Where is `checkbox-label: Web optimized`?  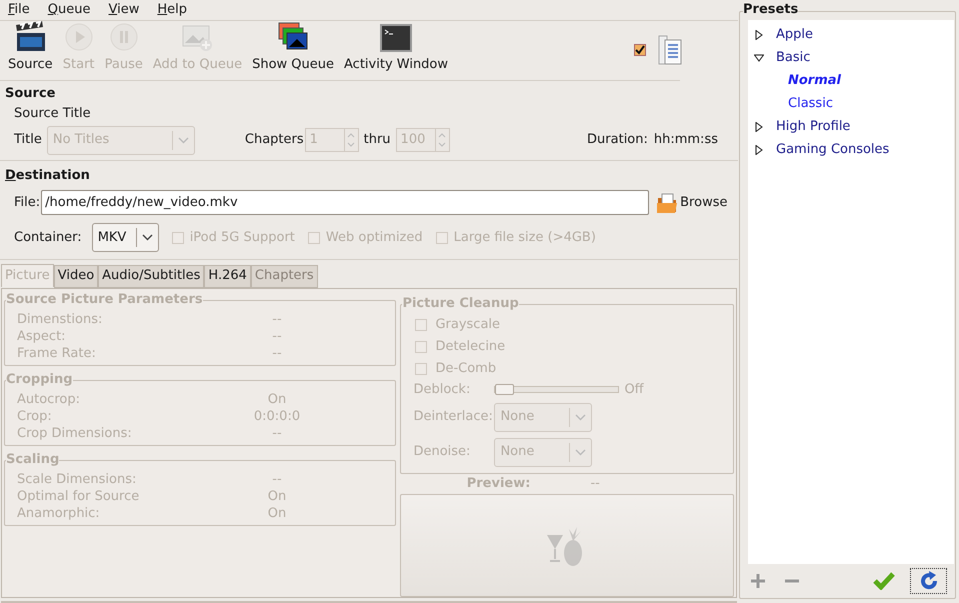
checkbox-label: Web optimized is located at coordinates (374, 237).